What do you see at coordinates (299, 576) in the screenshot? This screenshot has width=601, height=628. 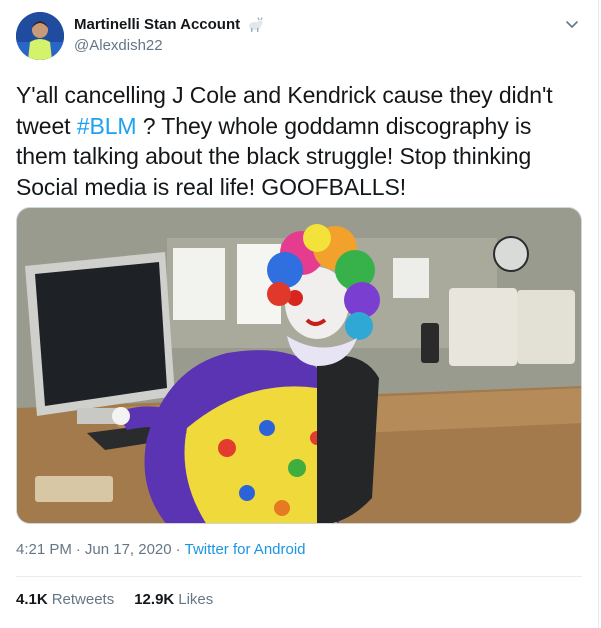 I see `divider` at bounding box center [299, 576].